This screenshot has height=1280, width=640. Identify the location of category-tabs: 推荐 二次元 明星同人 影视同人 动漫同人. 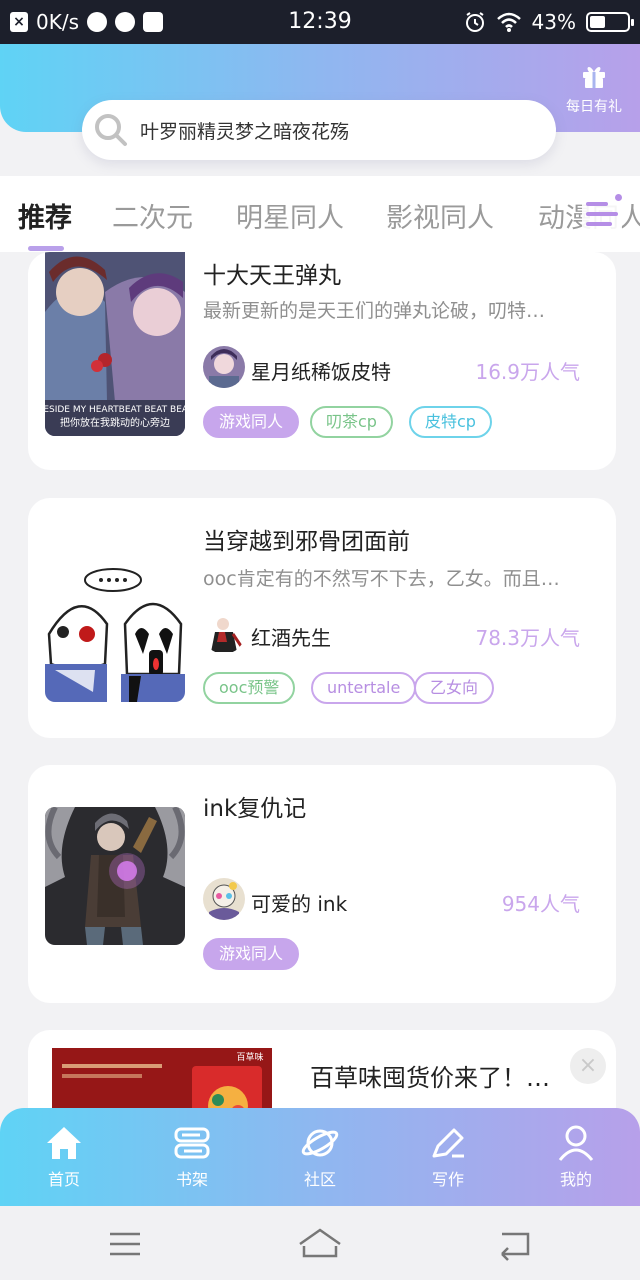
(320, 214).